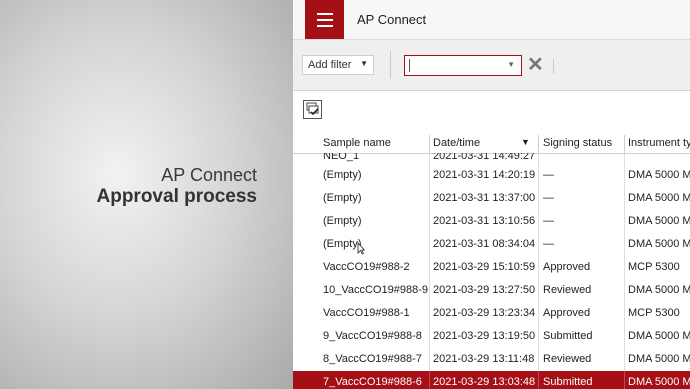  What do you see at coordinates (463, 65) in the screenshot?
I see `filter-value-dropdown: ▼` at bounding box center [463, 65].